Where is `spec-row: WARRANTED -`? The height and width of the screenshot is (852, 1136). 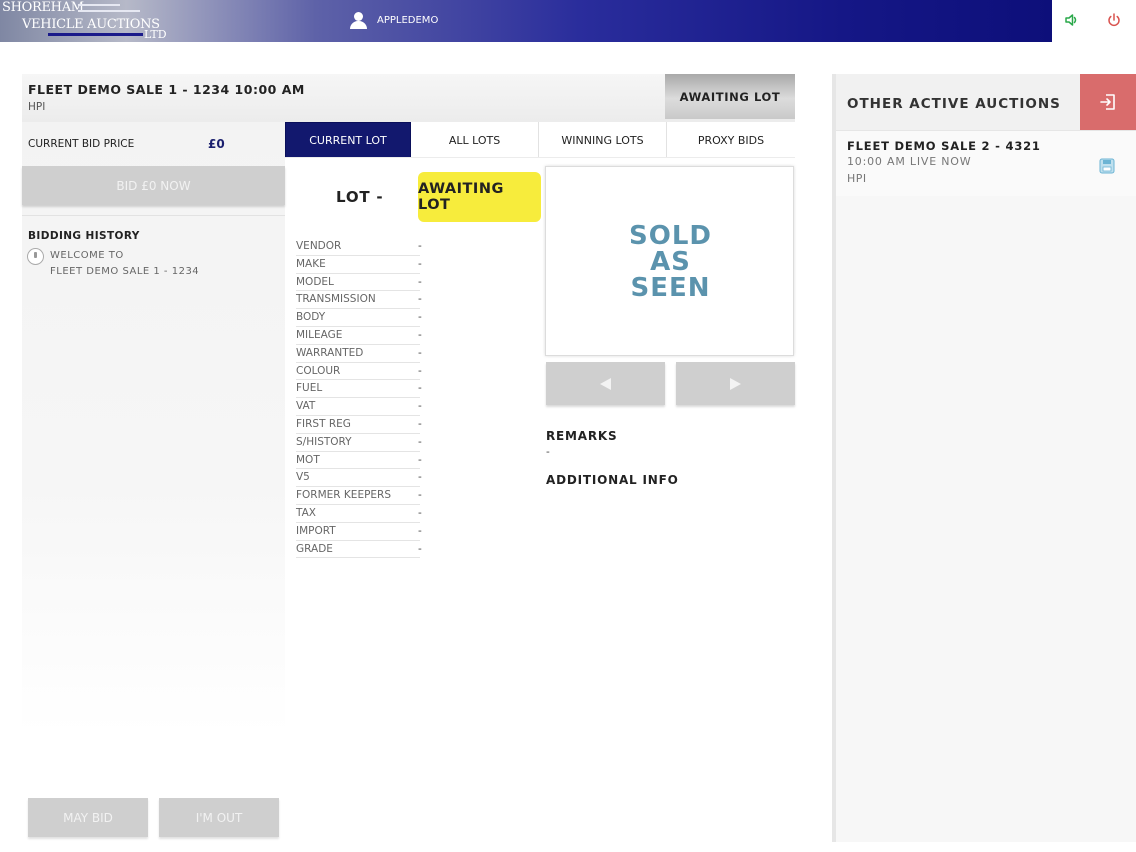 spec-row: WARRANTED - is located at coordinates (359, 354).